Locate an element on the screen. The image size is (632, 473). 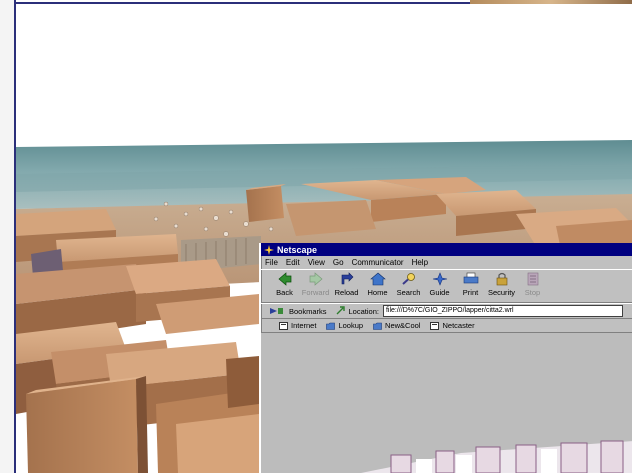
menu-view: View is located at coordinates (316, 262).